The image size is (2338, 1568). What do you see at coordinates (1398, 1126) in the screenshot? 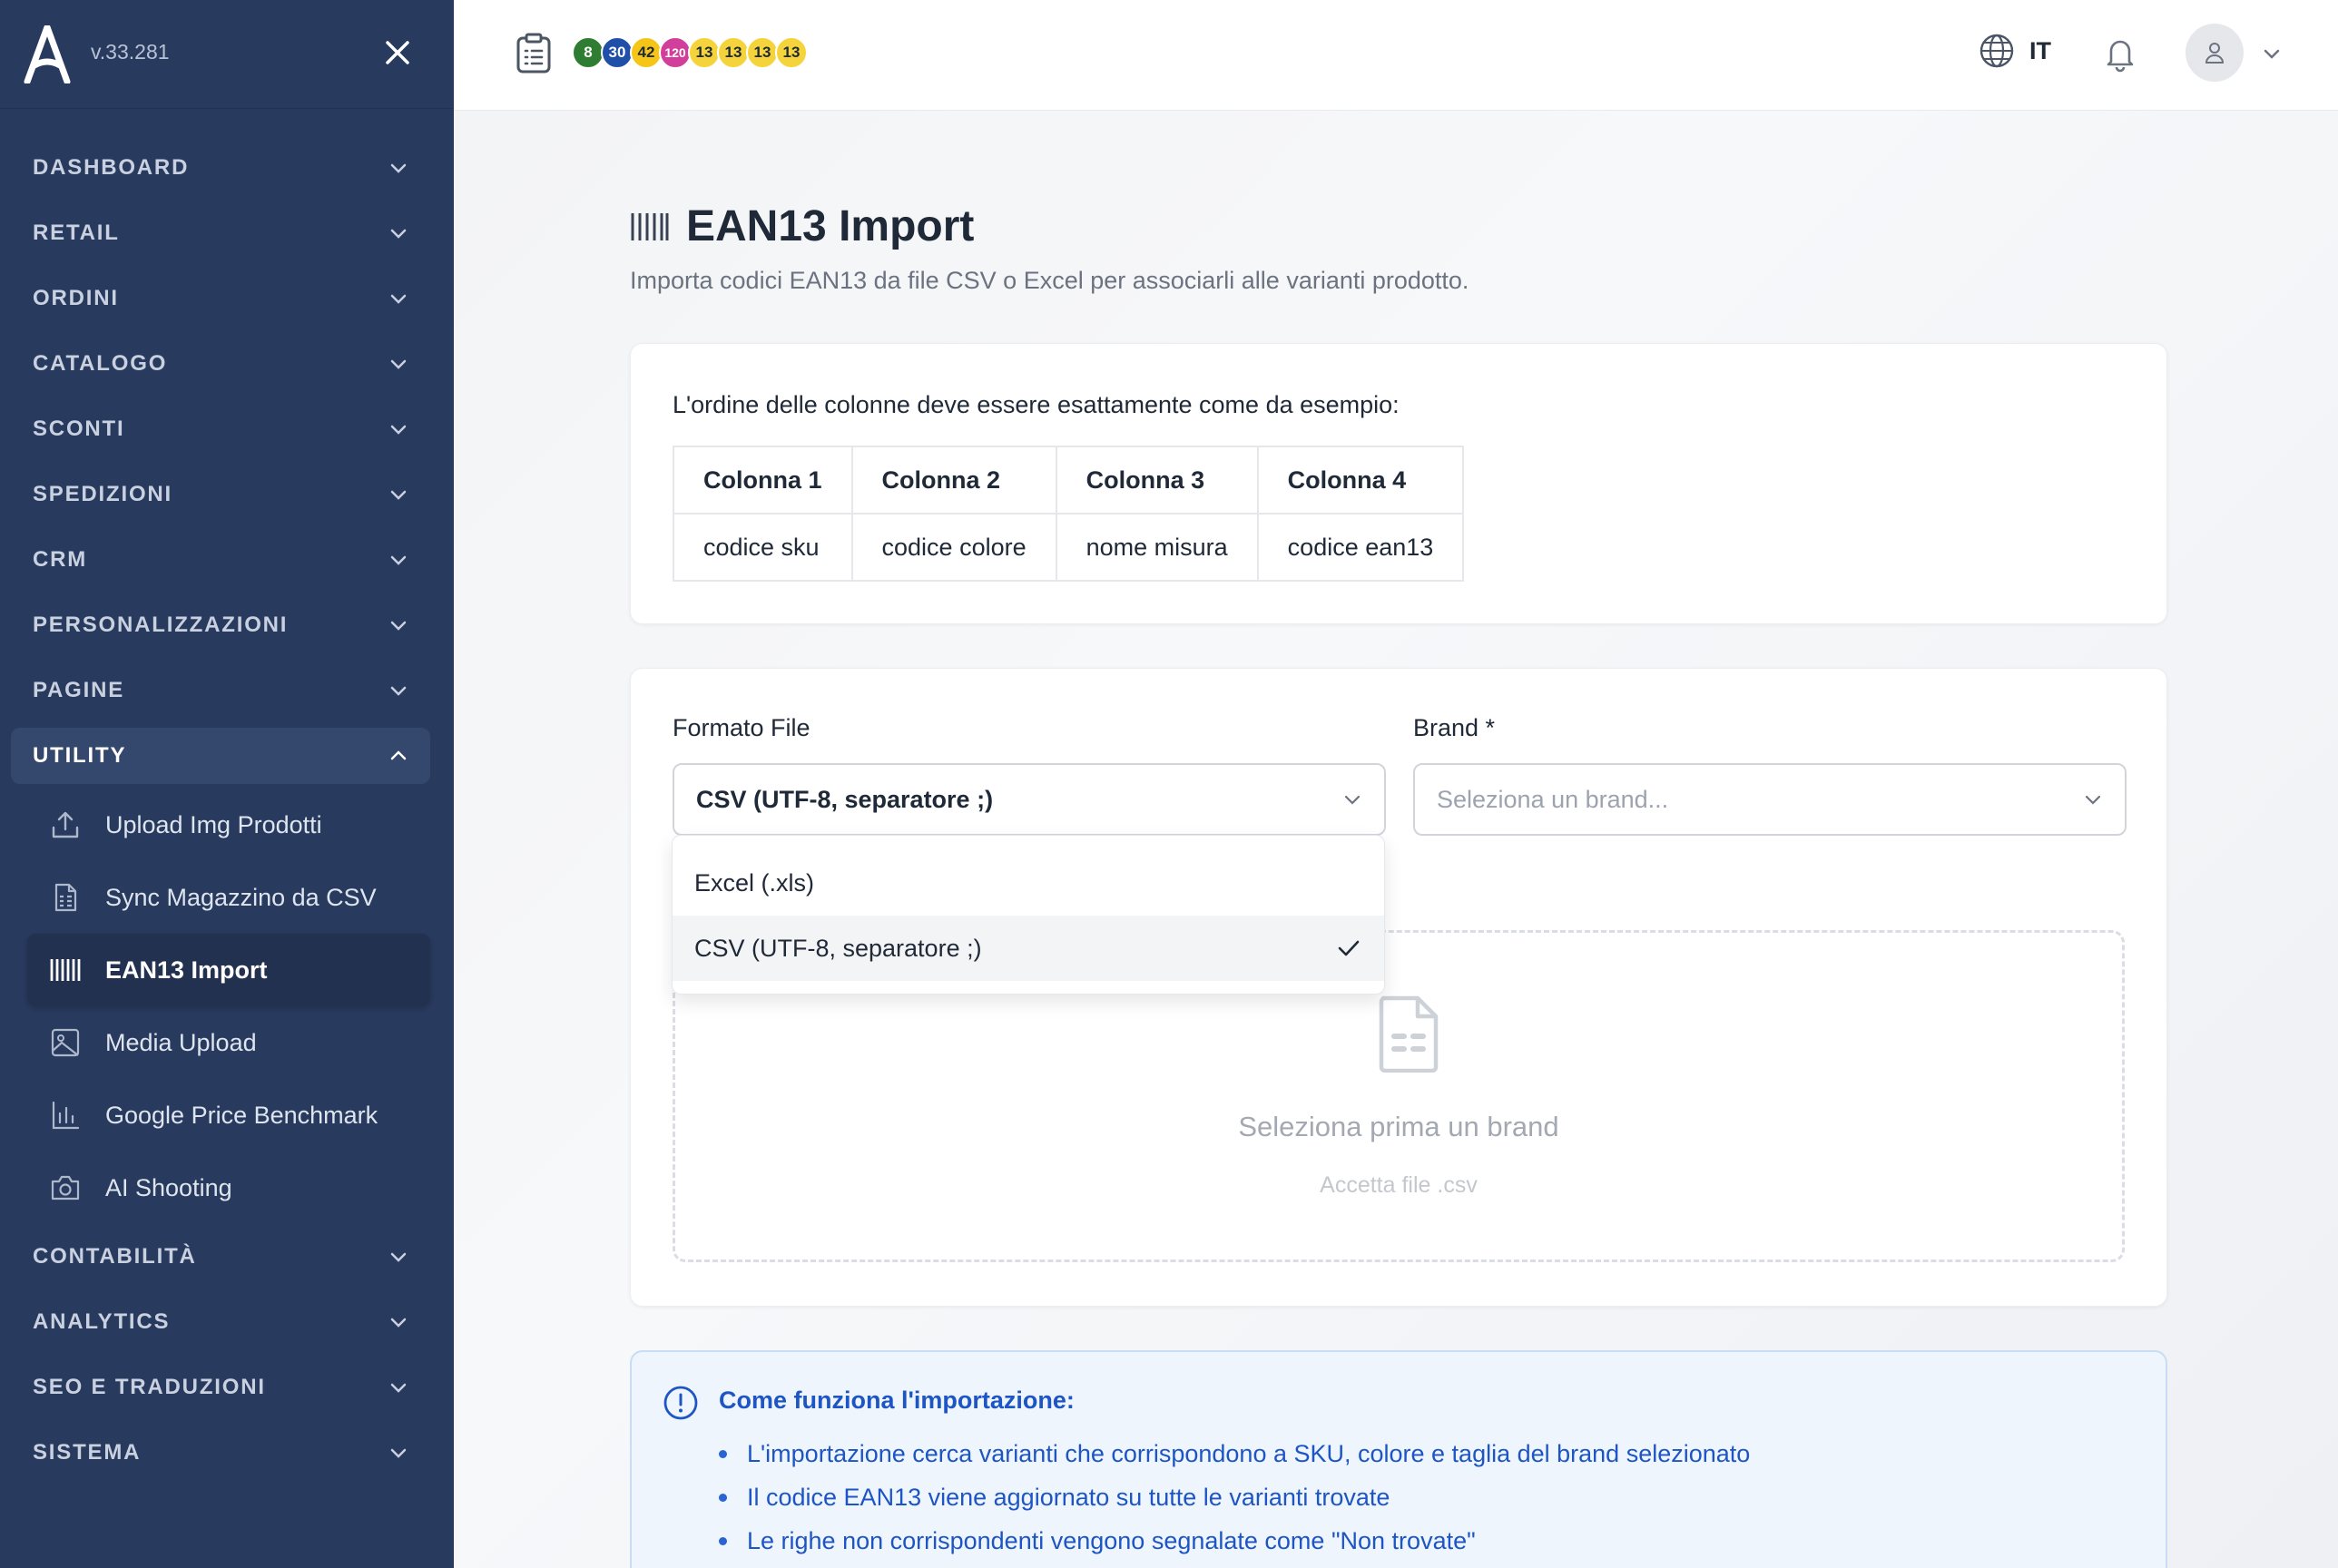
I see `dropzone-title: Seleziona prima un brand` at bounding box center [1398, 1126].